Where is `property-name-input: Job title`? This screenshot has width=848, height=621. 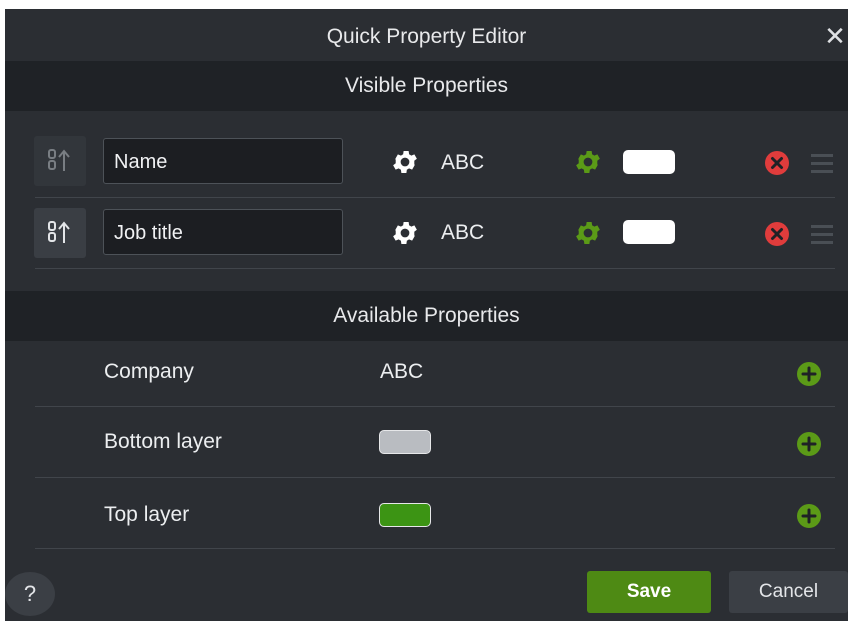
property-name-input: Job title is located at coordinates (223, 232).